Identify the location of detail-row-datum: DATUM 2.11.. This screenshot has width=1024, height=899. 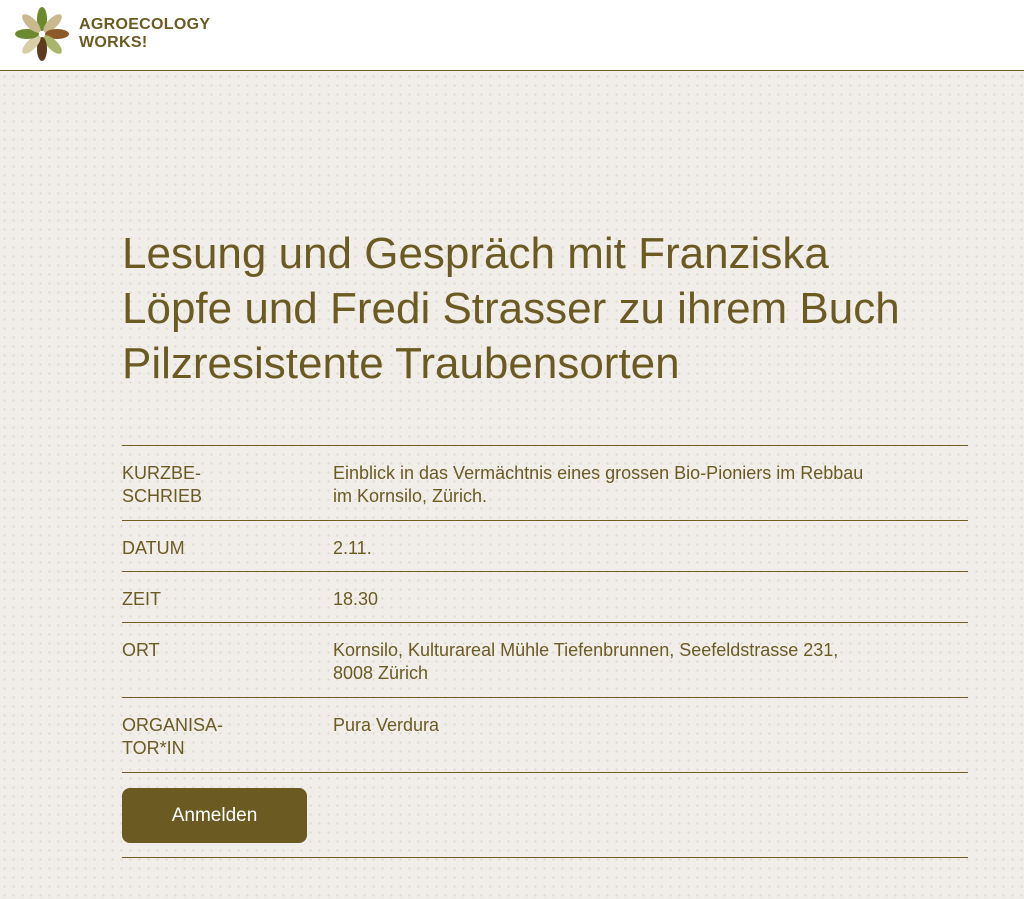
(545, 546).